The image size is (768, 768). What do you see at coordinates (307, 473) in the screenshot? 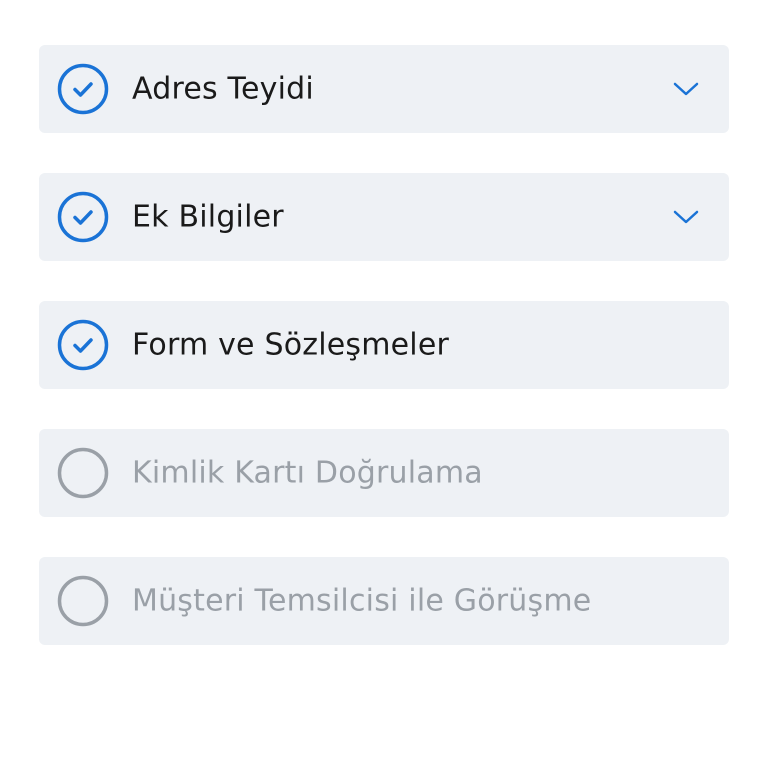
I see `step-label: Kimlik Kartı Doğrulama` at bounding box center [307, 473].